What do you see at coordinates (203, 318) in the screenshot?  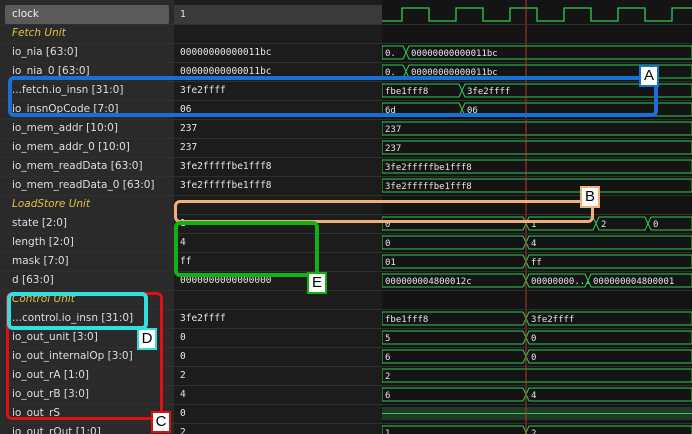 I see `signal-value: 3fe2ffff` at bounding box center [203, 318].